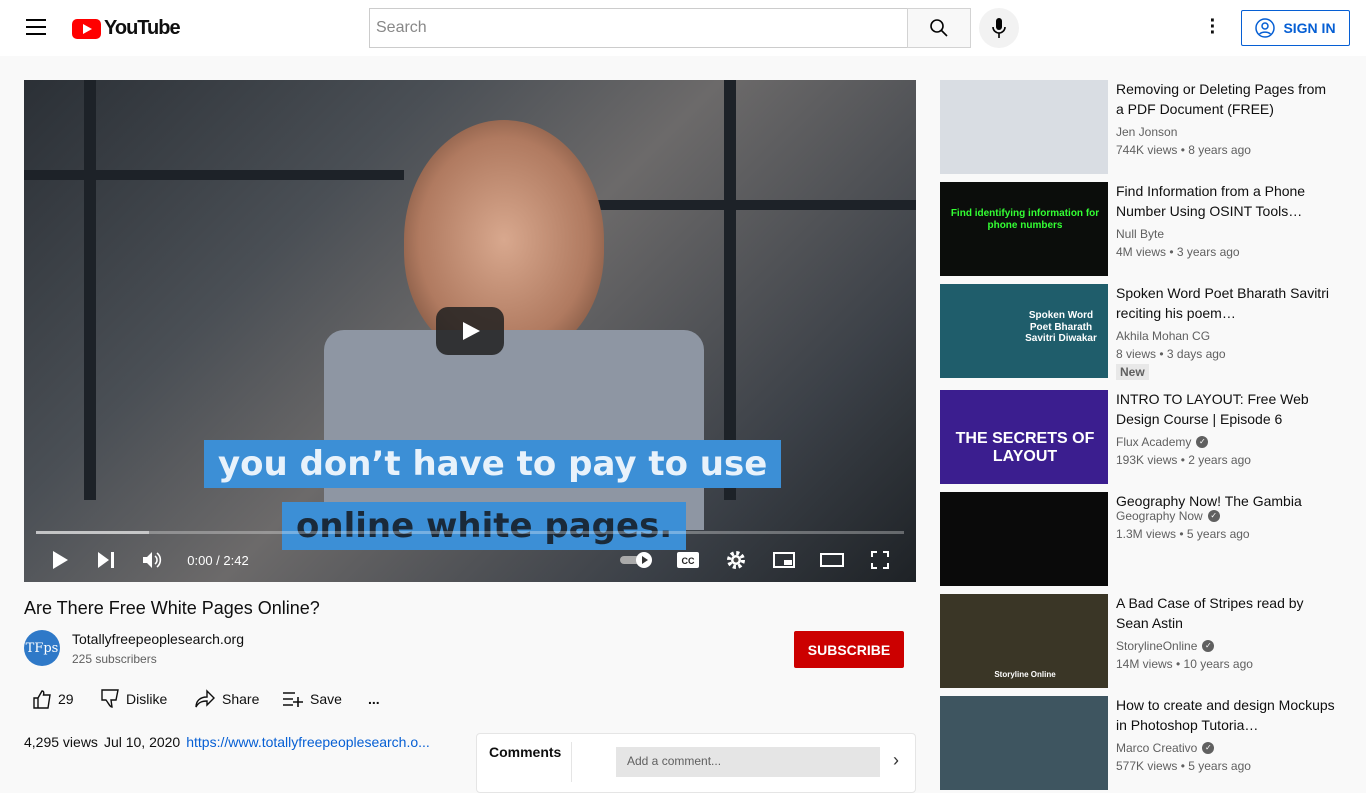 The image size is (1366, 793). Describe the element at coordinates (1183, 150) in the screenshot. I see `related-meta: 744K views • 8 years ago` at that location.